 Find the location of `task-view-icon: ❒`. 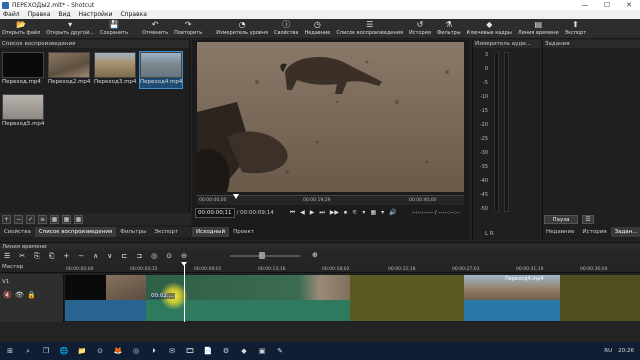

task-view-icon: ❒ is located at coordinates (46, 351).